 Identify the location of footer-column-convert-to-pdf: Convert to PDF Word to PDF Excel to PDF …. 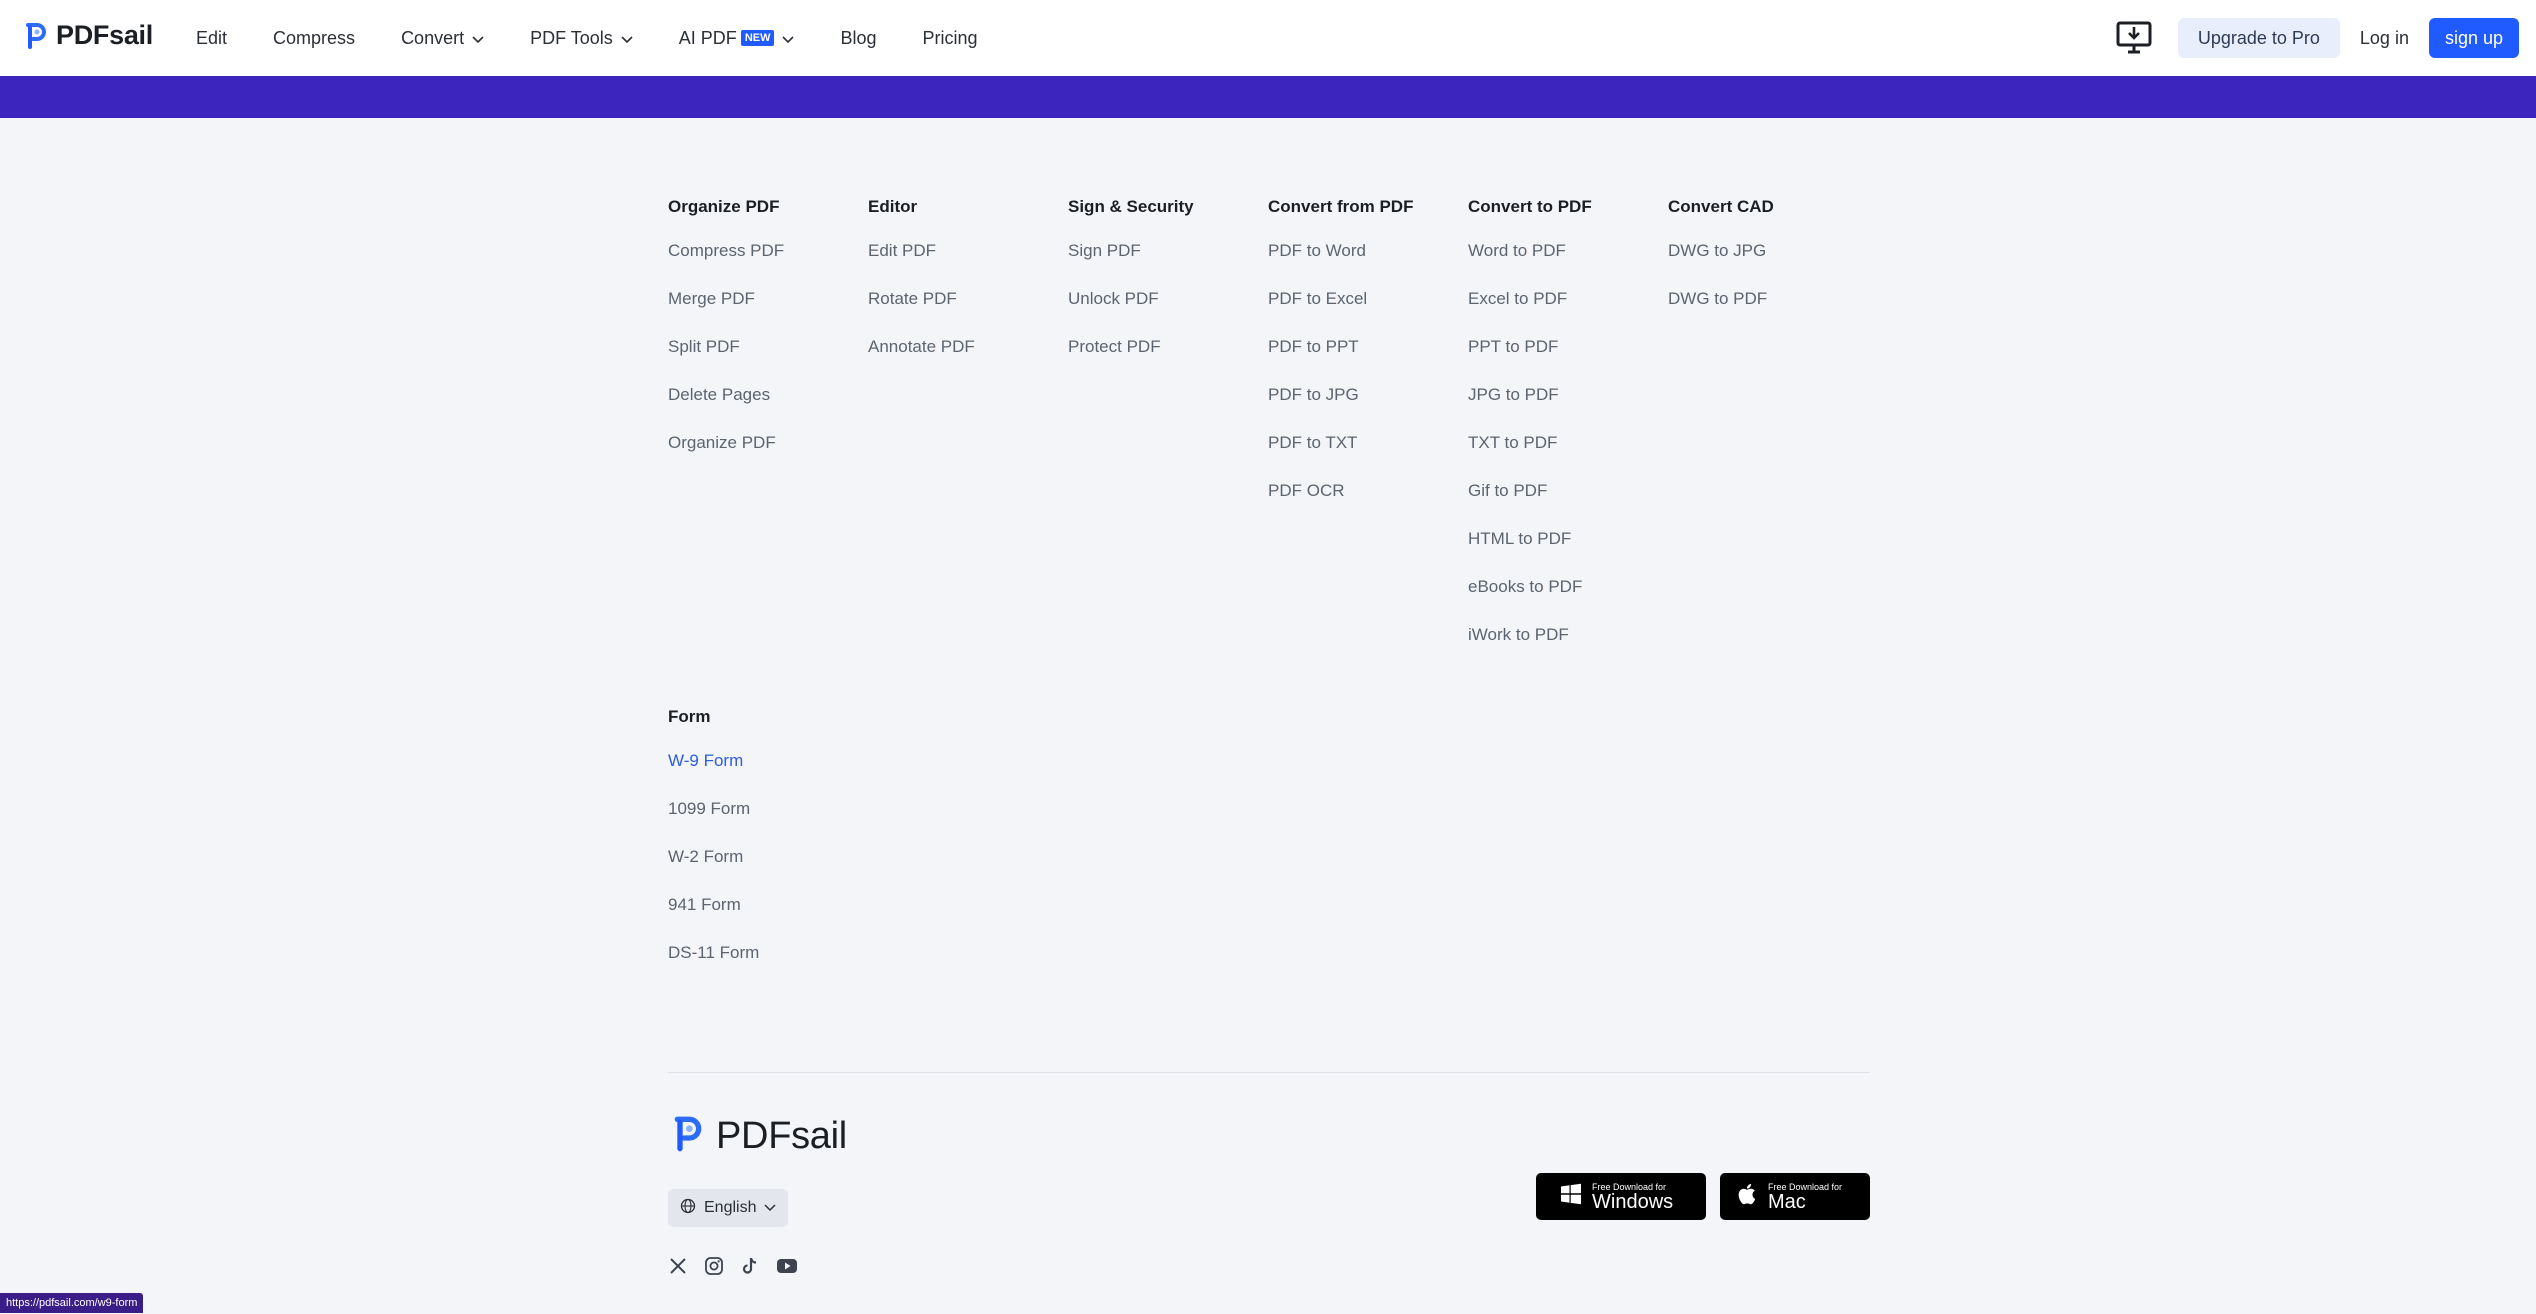
(1568, 430).